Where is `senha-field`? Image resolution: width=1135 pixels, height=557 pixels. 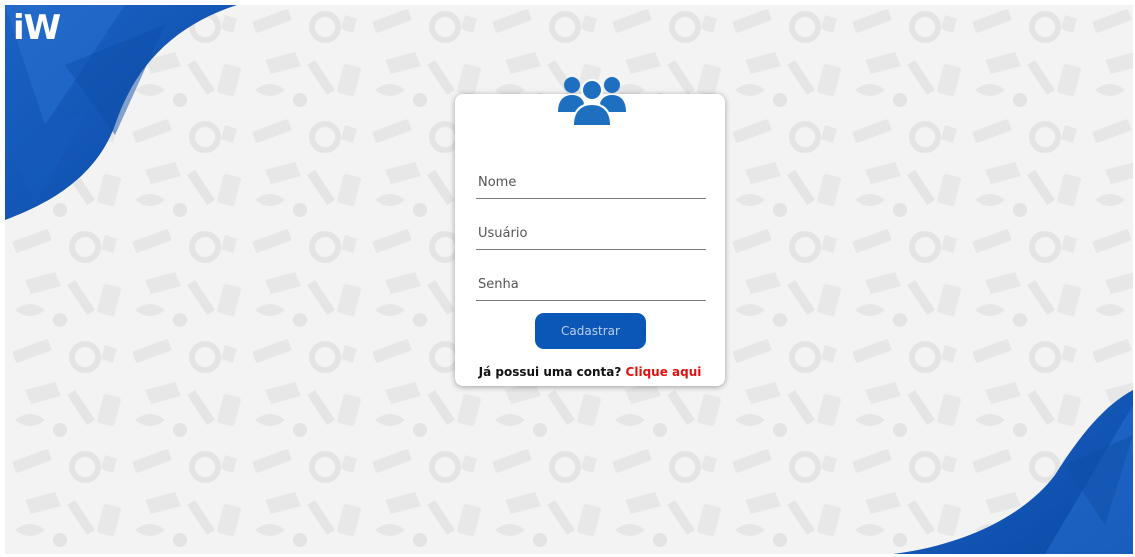
senha-field is located at coordinates (593, 285).